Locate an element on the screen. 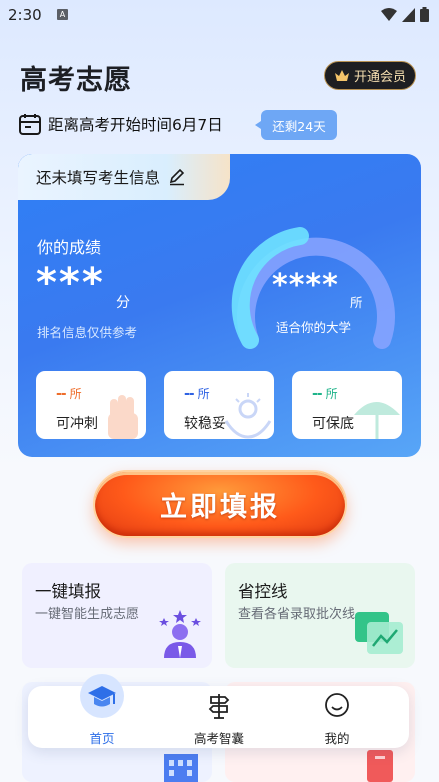 The image size is (439, 782). page-title: 高考志愿 is located at coordinates (76, 80).